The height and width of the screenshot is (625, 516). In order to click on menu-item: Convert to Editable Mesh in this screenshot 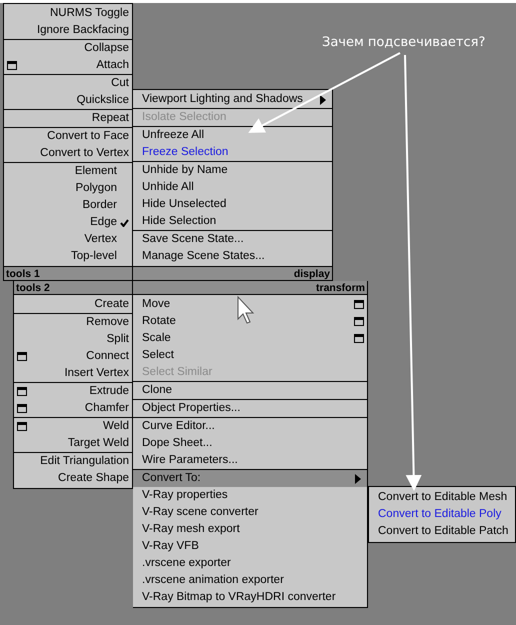, I will do `click(442, 497)`.